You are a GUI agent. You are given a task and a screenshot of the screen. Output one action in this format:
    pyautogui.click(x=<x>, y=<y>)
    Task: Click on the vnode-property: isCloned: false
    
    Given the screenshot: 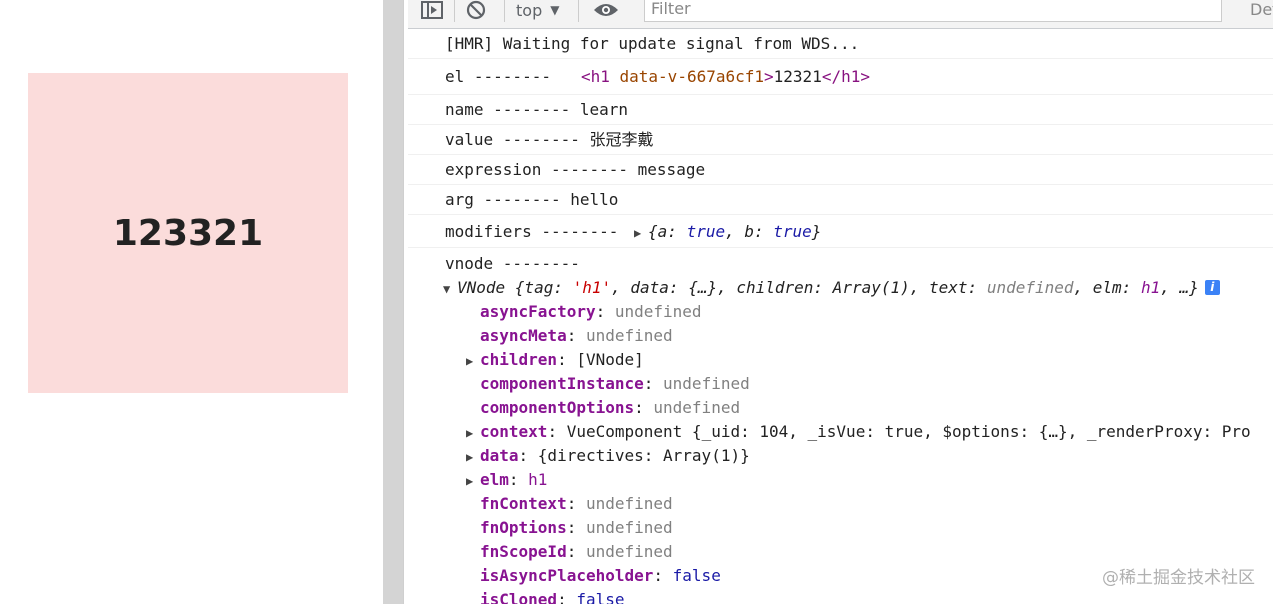 What is the action you would take?
    pyautogui.click(x=859, y=596)
    